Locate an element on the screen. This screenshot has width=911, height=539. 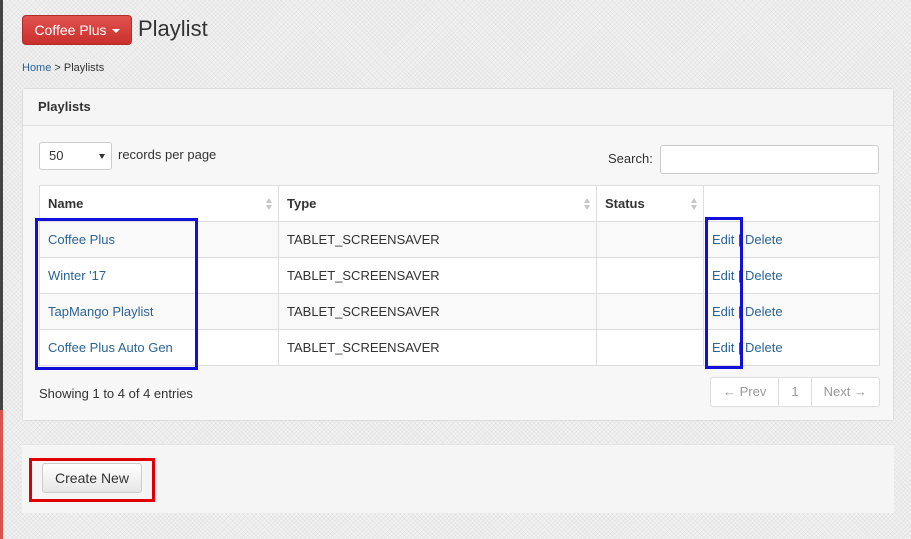
left-edge-bar is located at coordinates (1, 269).